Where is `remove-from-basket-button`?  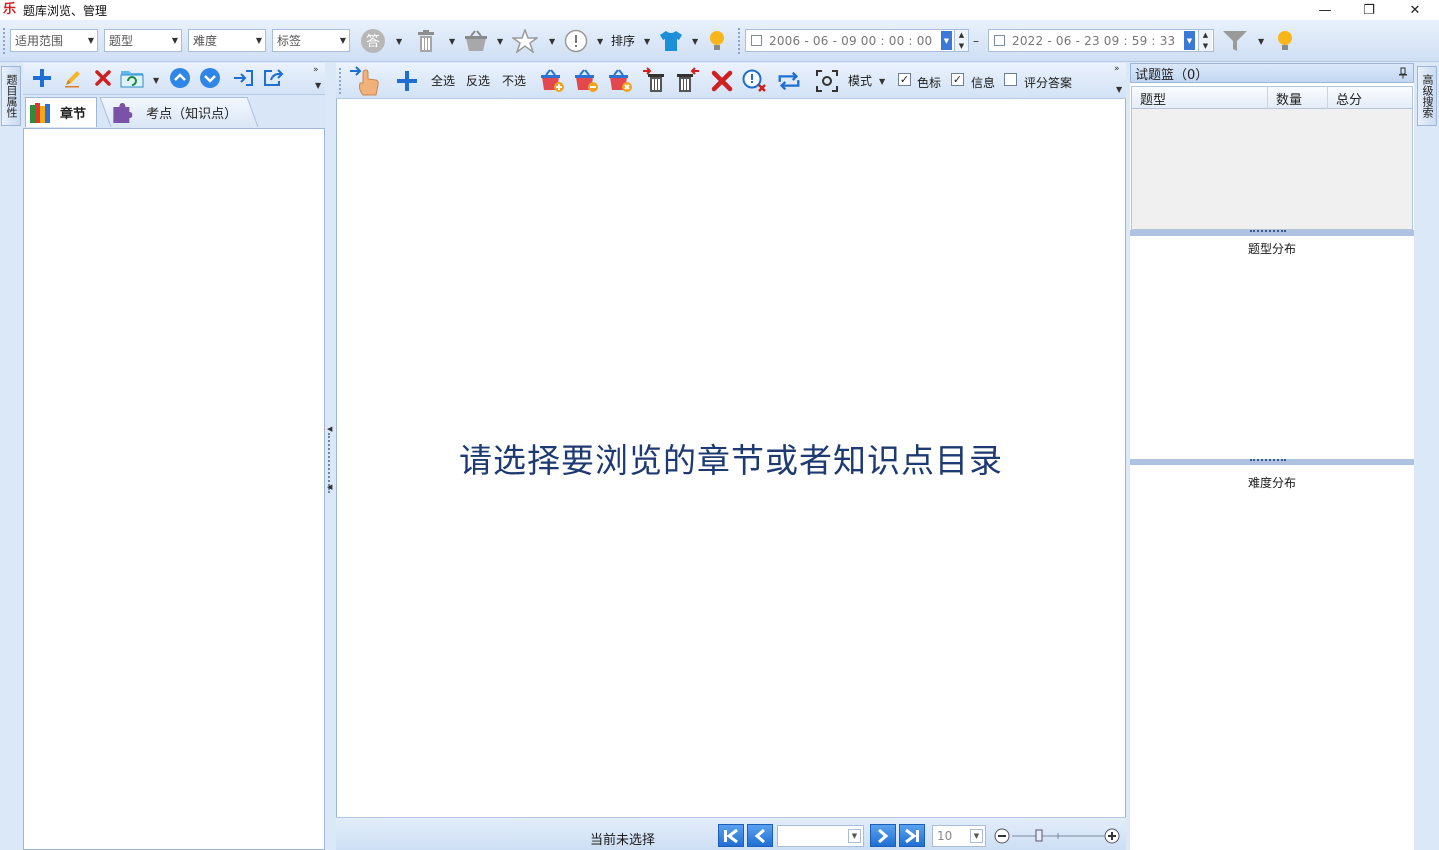
remove-from-basket-button is located at coordinates (586, 81).